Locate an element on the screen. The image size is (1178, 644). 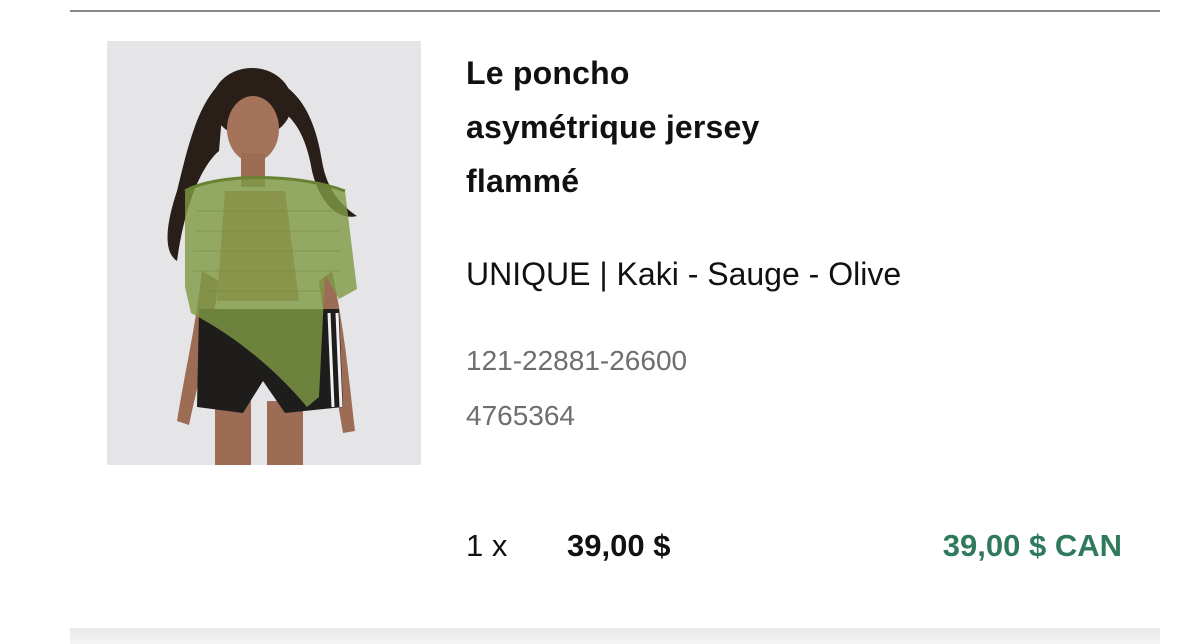
product-title-line-2: asymétrique jersey is located at coordinates (613, 127).